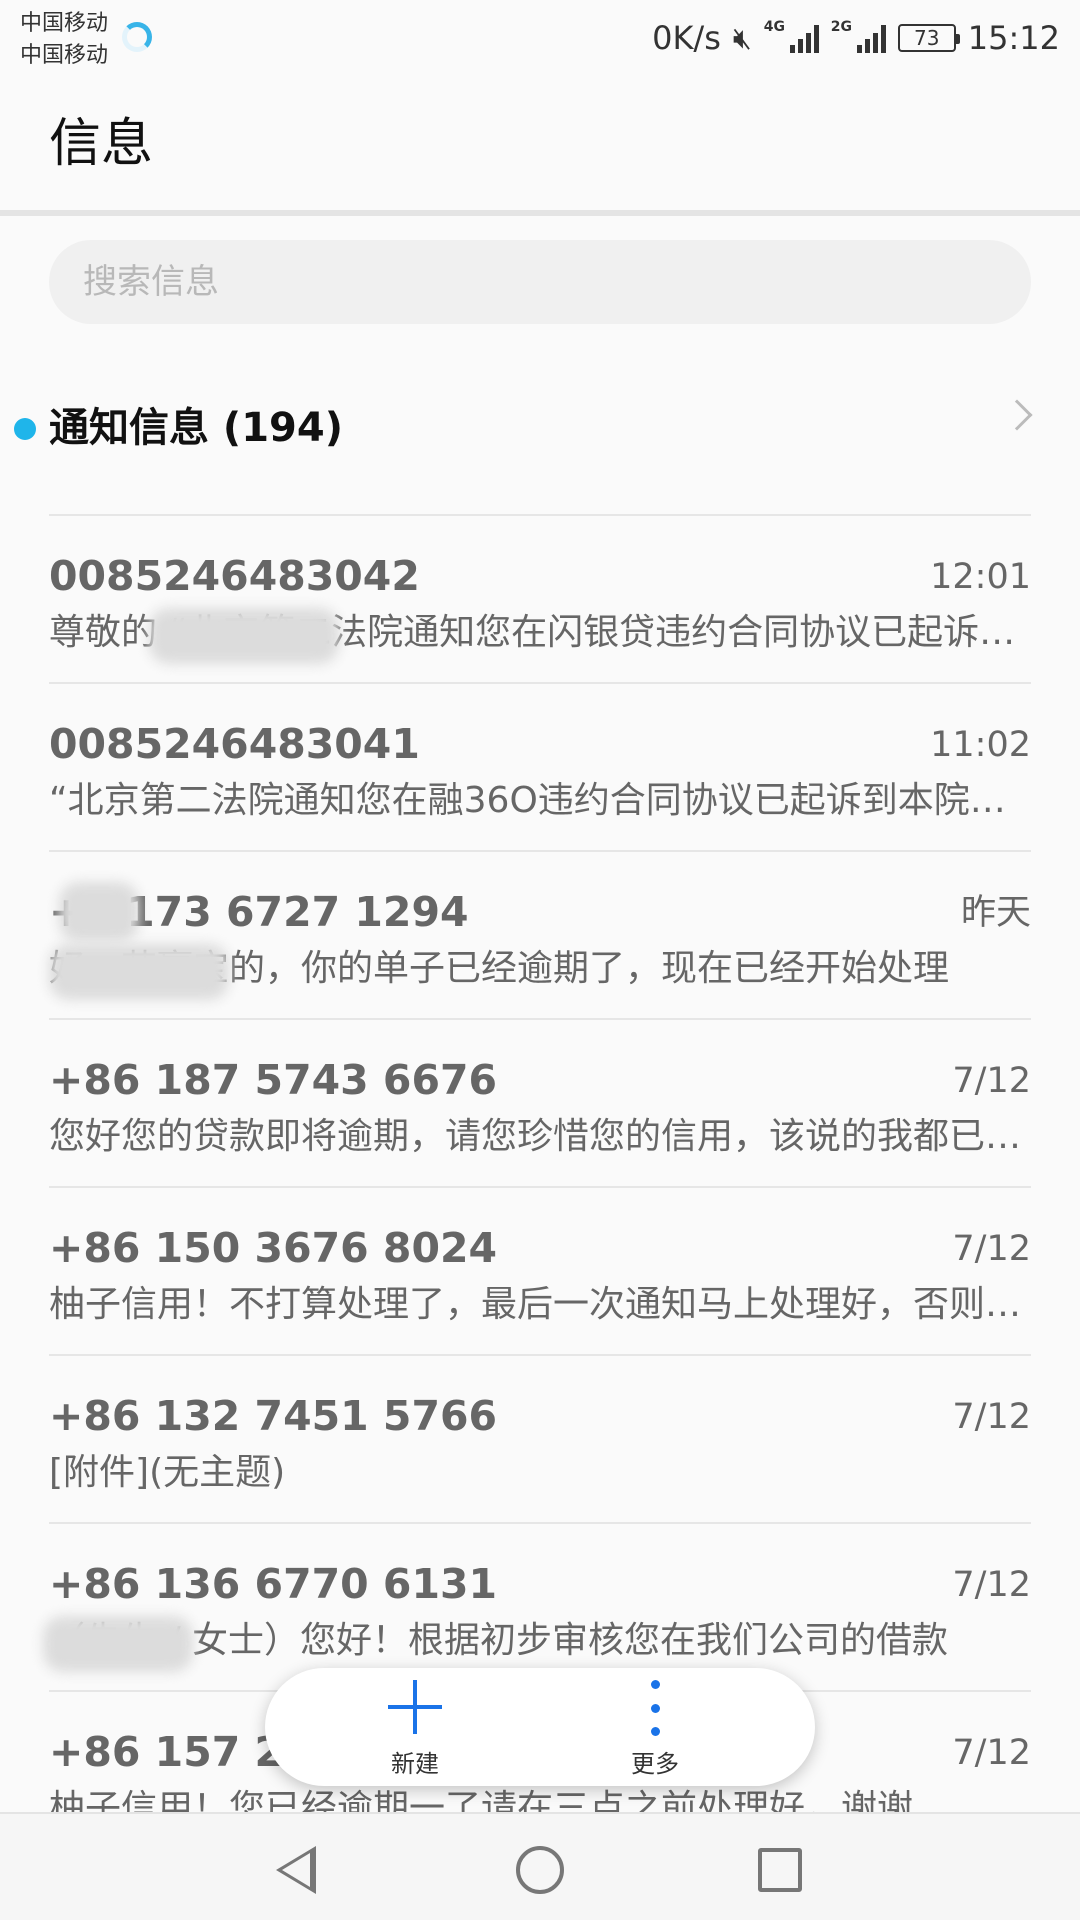 The height and width of the screenshot is (1920, 1080). What do you see at coordinates (540, 1727) in the screenshot?
I see `floating-action-bar: 新建 更多` at bounding box center [540, 1727].